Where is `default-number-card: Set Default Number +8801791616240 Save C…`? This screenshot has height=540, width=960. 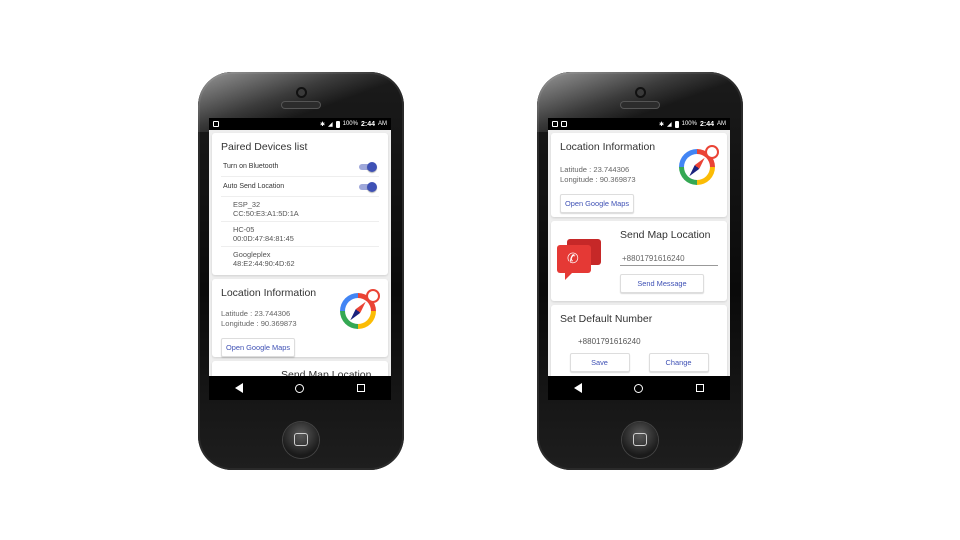
default-number-card: Set Default Number +8801791616240 Save C… is located at coordinates (639, 346).